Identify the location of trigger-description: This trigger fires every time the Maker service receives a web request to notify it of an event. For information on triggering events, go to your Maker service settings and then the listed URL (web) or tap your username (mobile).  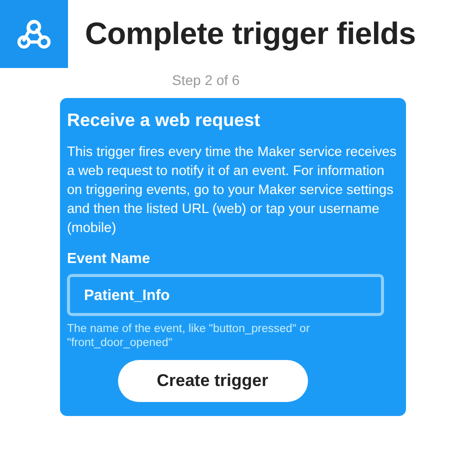
(232, 190).